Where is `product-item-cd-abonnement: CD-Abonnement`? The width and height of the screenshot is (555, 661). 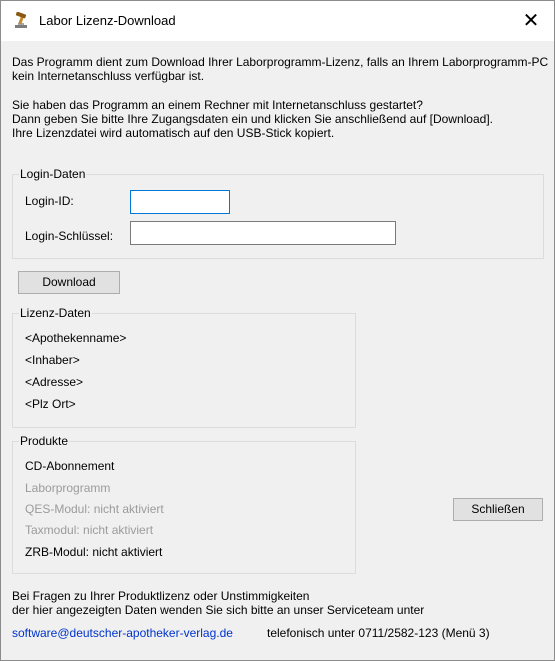
product-item-cd-abonnement: CD-Abonnement is located at coordinates (70, 466).